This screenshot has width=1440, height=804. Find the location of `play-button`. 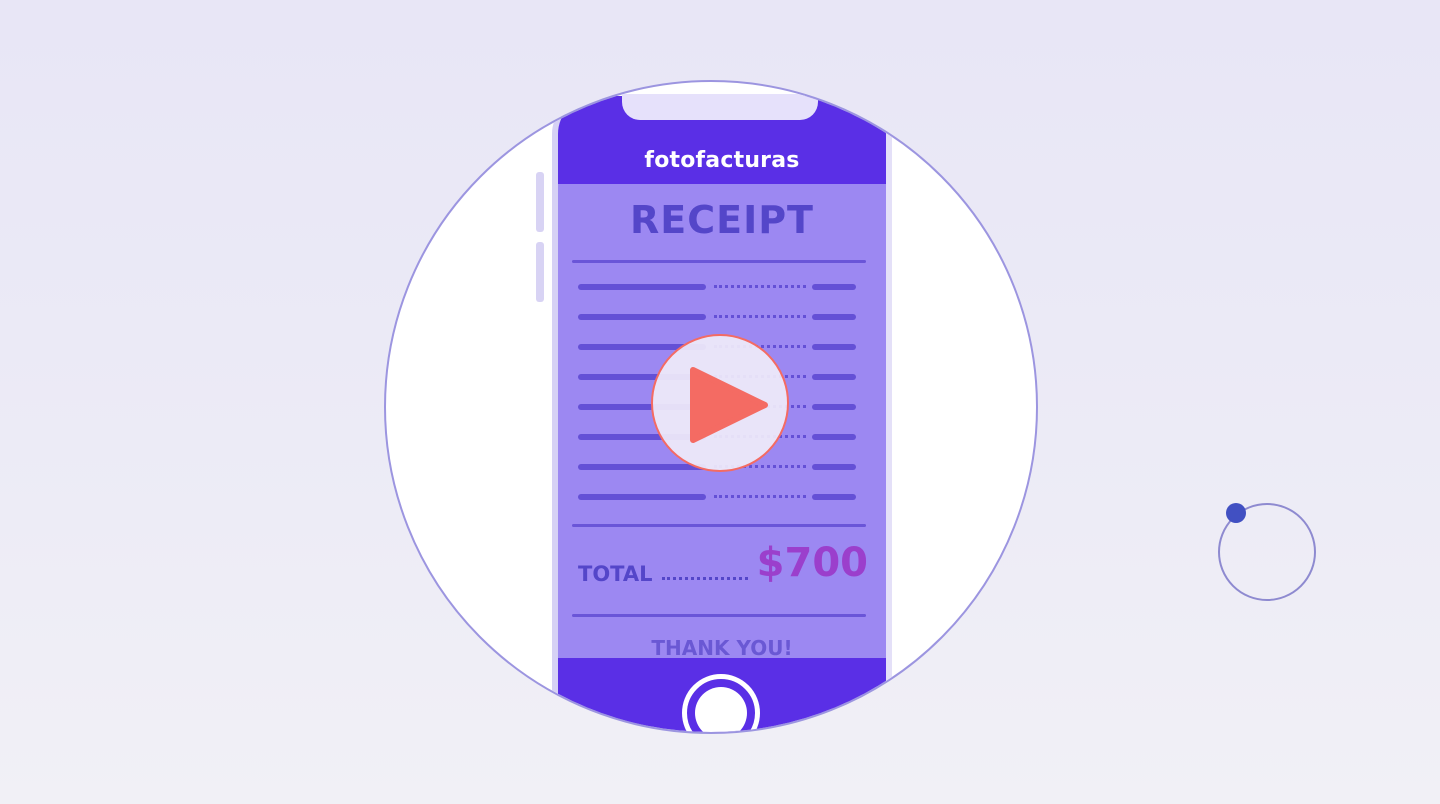

play-button is located at coordinates (720, 403).